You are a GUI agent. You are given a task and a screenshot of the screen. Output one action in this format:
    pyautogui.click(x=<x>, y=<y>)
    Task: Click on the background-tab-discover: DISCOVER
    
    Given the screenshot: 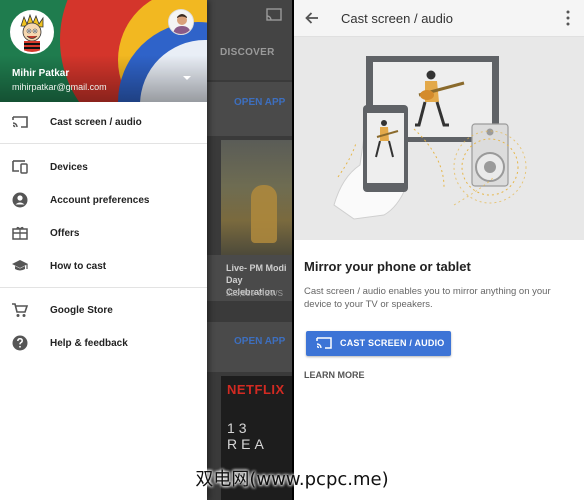 What is the action you would take?
    pyautogui.click(x=247, y=52)
    